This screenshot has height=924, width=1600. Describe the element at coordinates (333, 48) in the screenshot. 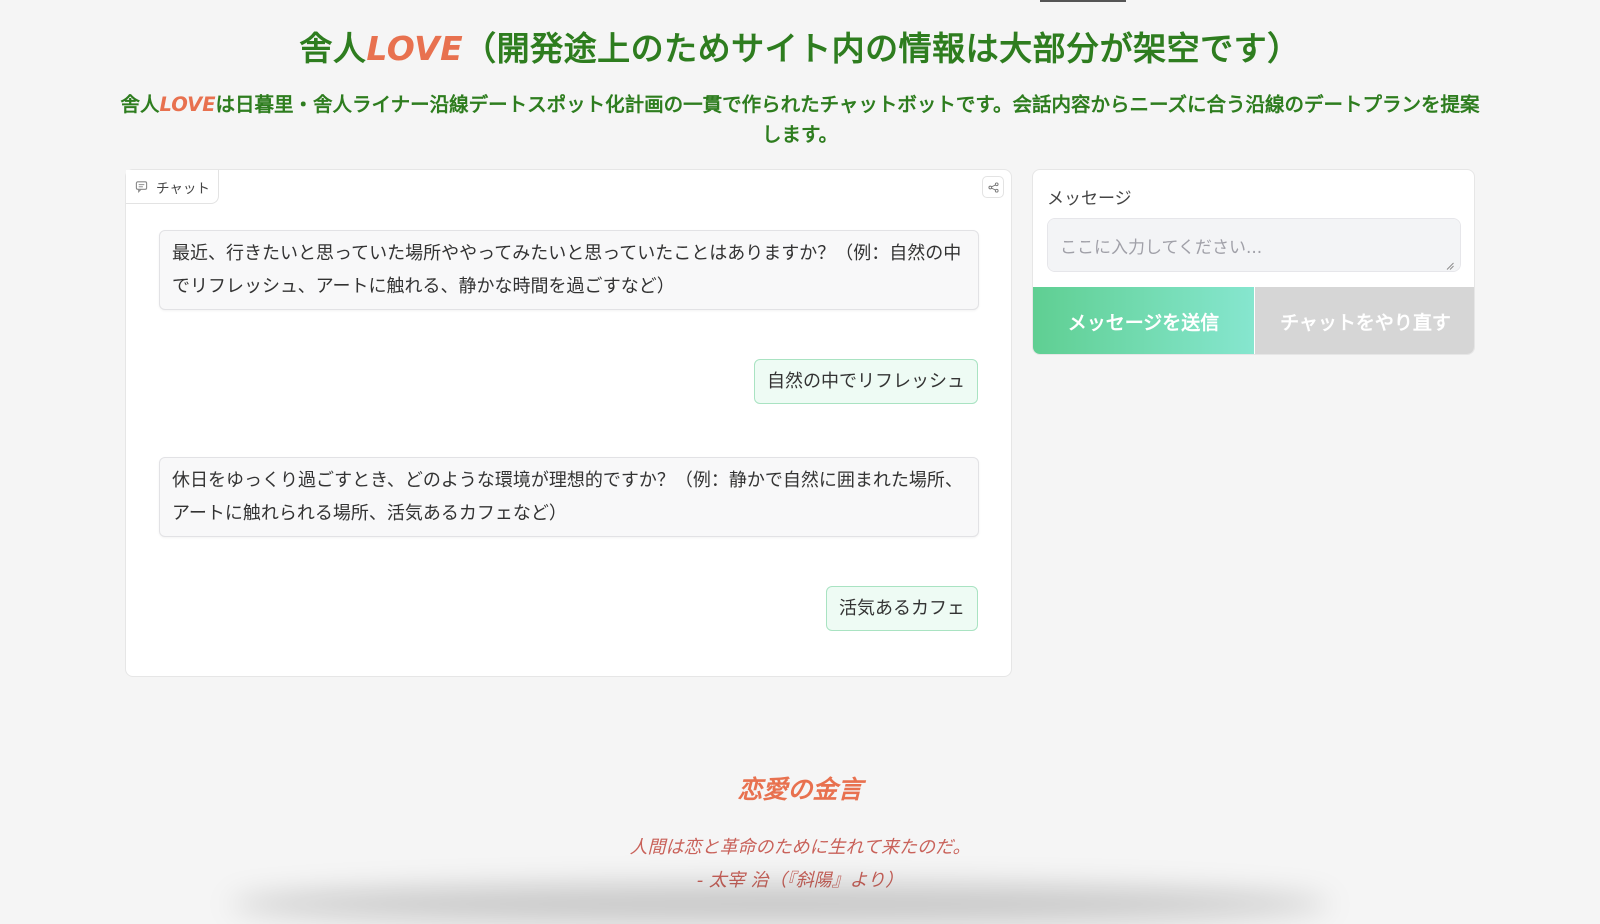

I see `title-prefix: 舎人` at that location.